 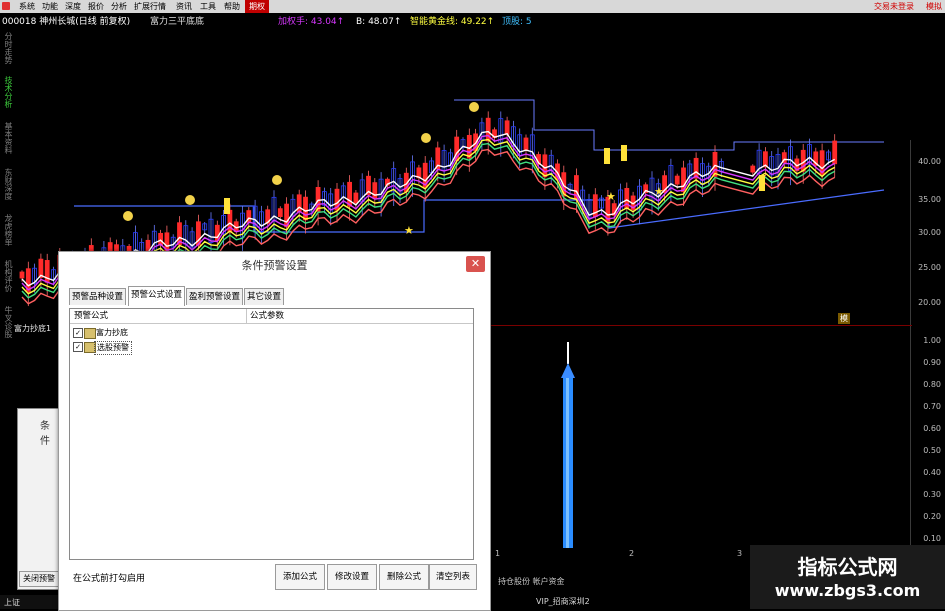 I want to click on app-logo-icon, so click(x=6, y=6).